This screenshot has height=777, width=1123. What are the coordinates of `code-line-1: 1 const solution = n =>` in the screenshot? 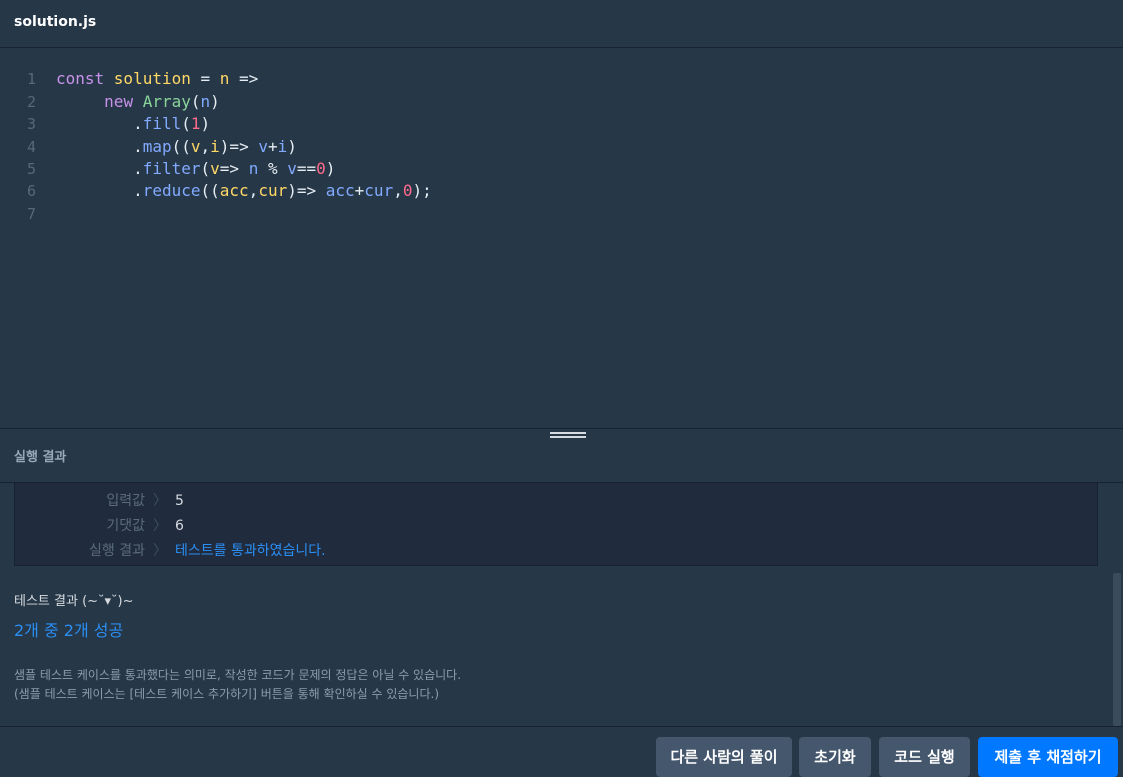 It's located at (561, 79).